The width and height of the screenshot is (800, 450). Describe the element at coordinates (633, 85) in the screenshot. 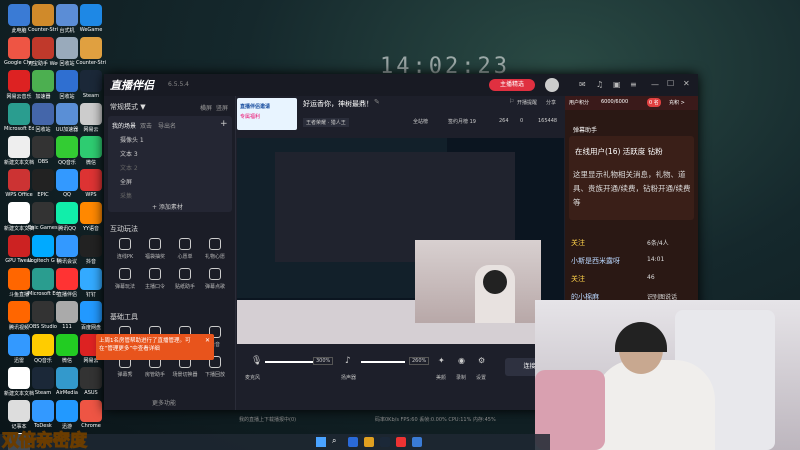

I see `menu-icon: ≡` at that location.